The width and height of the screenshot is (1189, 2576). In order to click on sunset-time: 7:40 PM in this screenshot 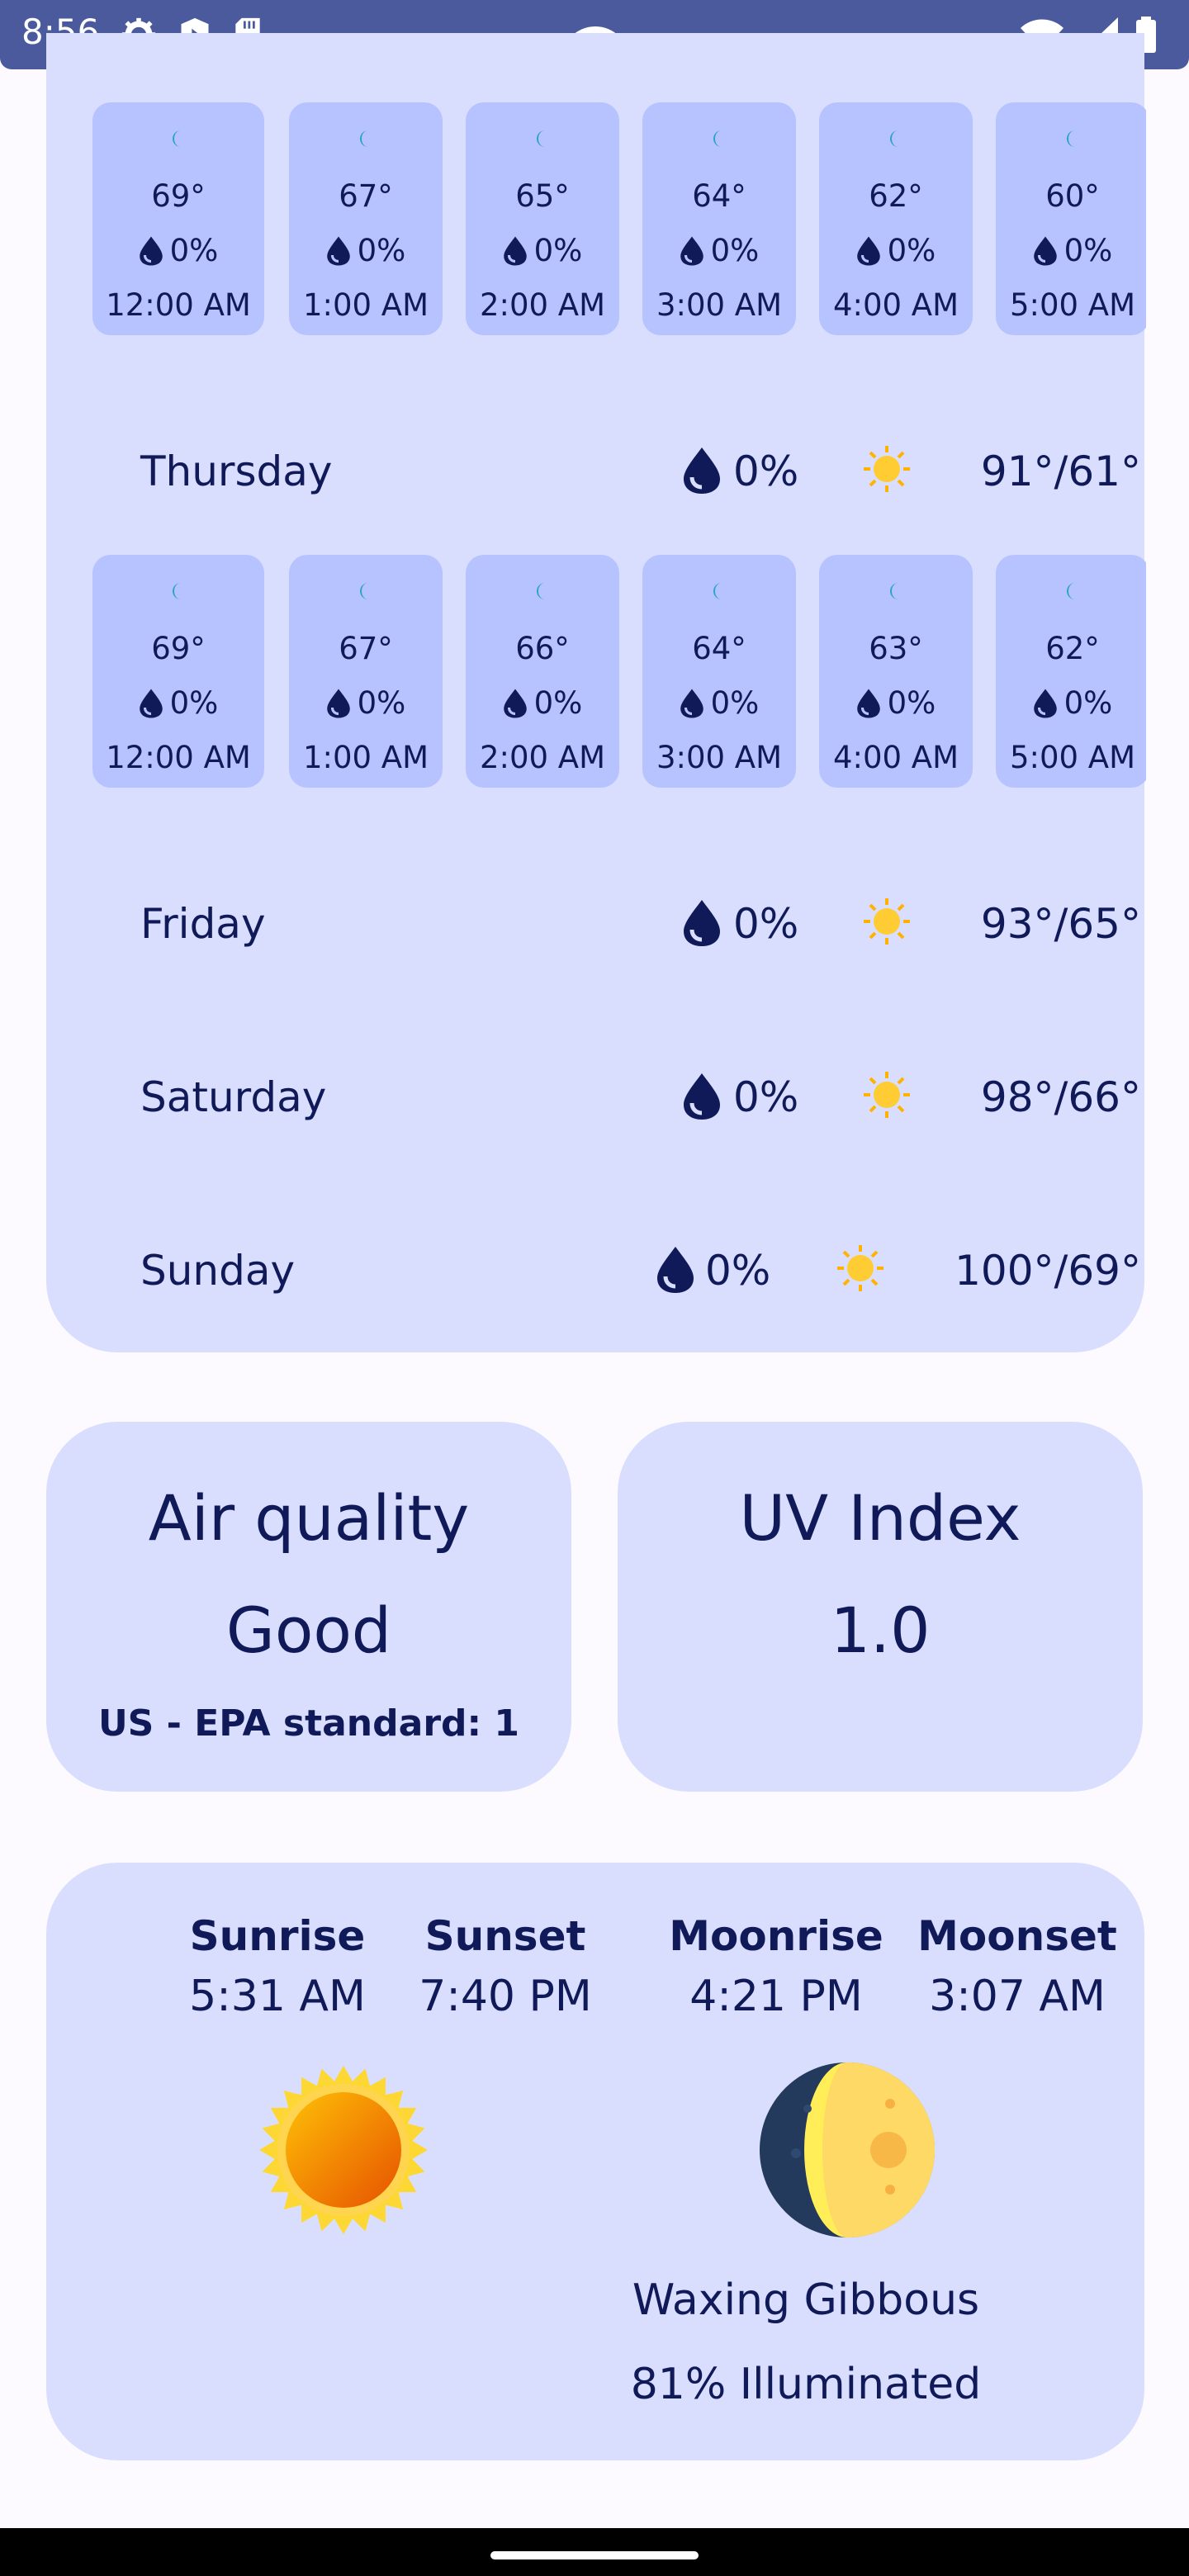, I will do `click(505, 1996)`.